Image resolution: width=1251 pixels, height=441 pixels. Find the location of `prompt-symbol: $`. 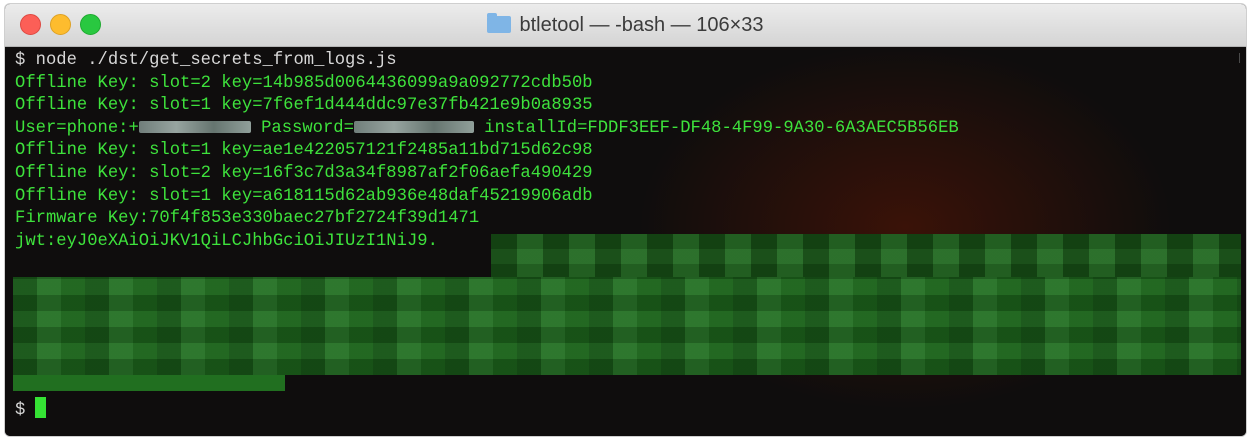

prompt-symbol: $ is located at coordinates (20, 410).